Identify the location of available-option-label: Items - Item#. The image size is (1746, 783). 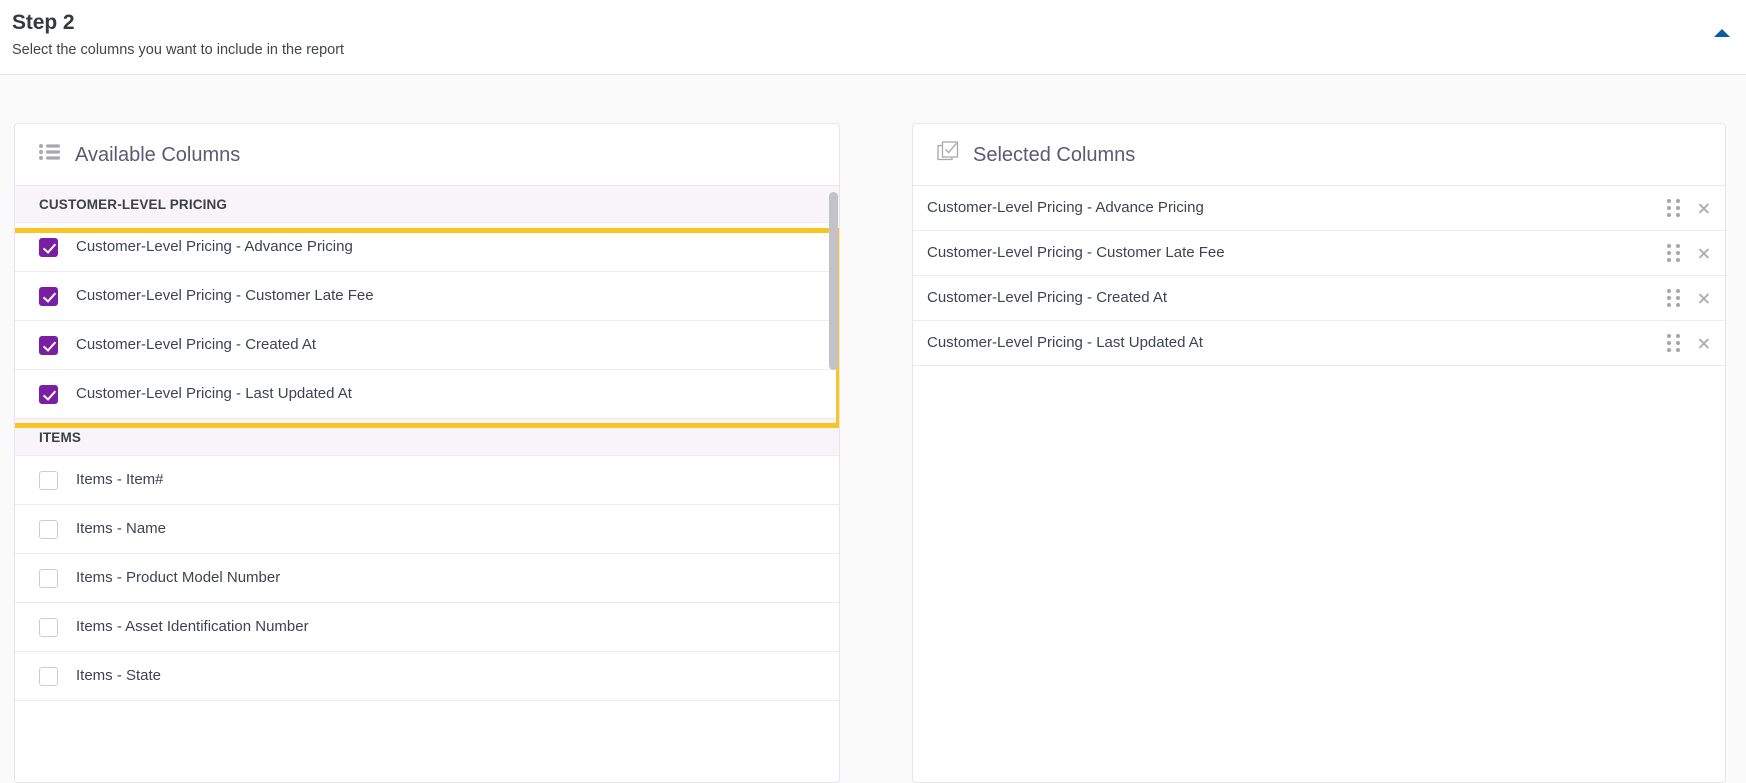
(120, 479).